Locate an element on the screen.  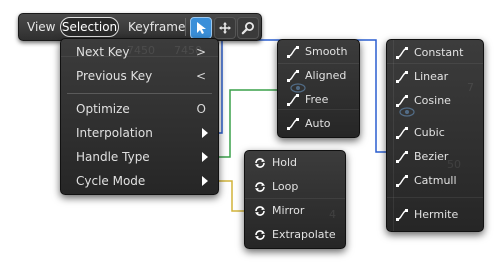
menu-item-cycle-mode: Cycle Mode is located at coordinates (139, 181).